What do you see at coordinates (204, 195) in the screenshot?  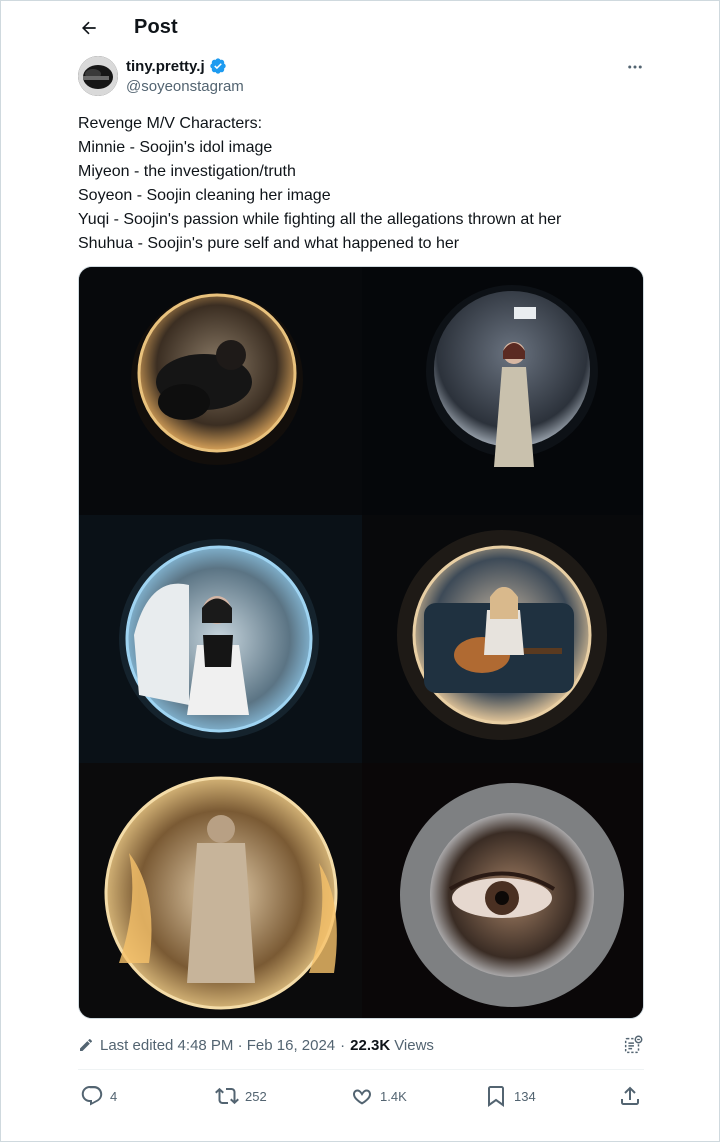 I see `tweet-line: Soyeon - Soojin cleaning her image` at bounding box center [204, 195].